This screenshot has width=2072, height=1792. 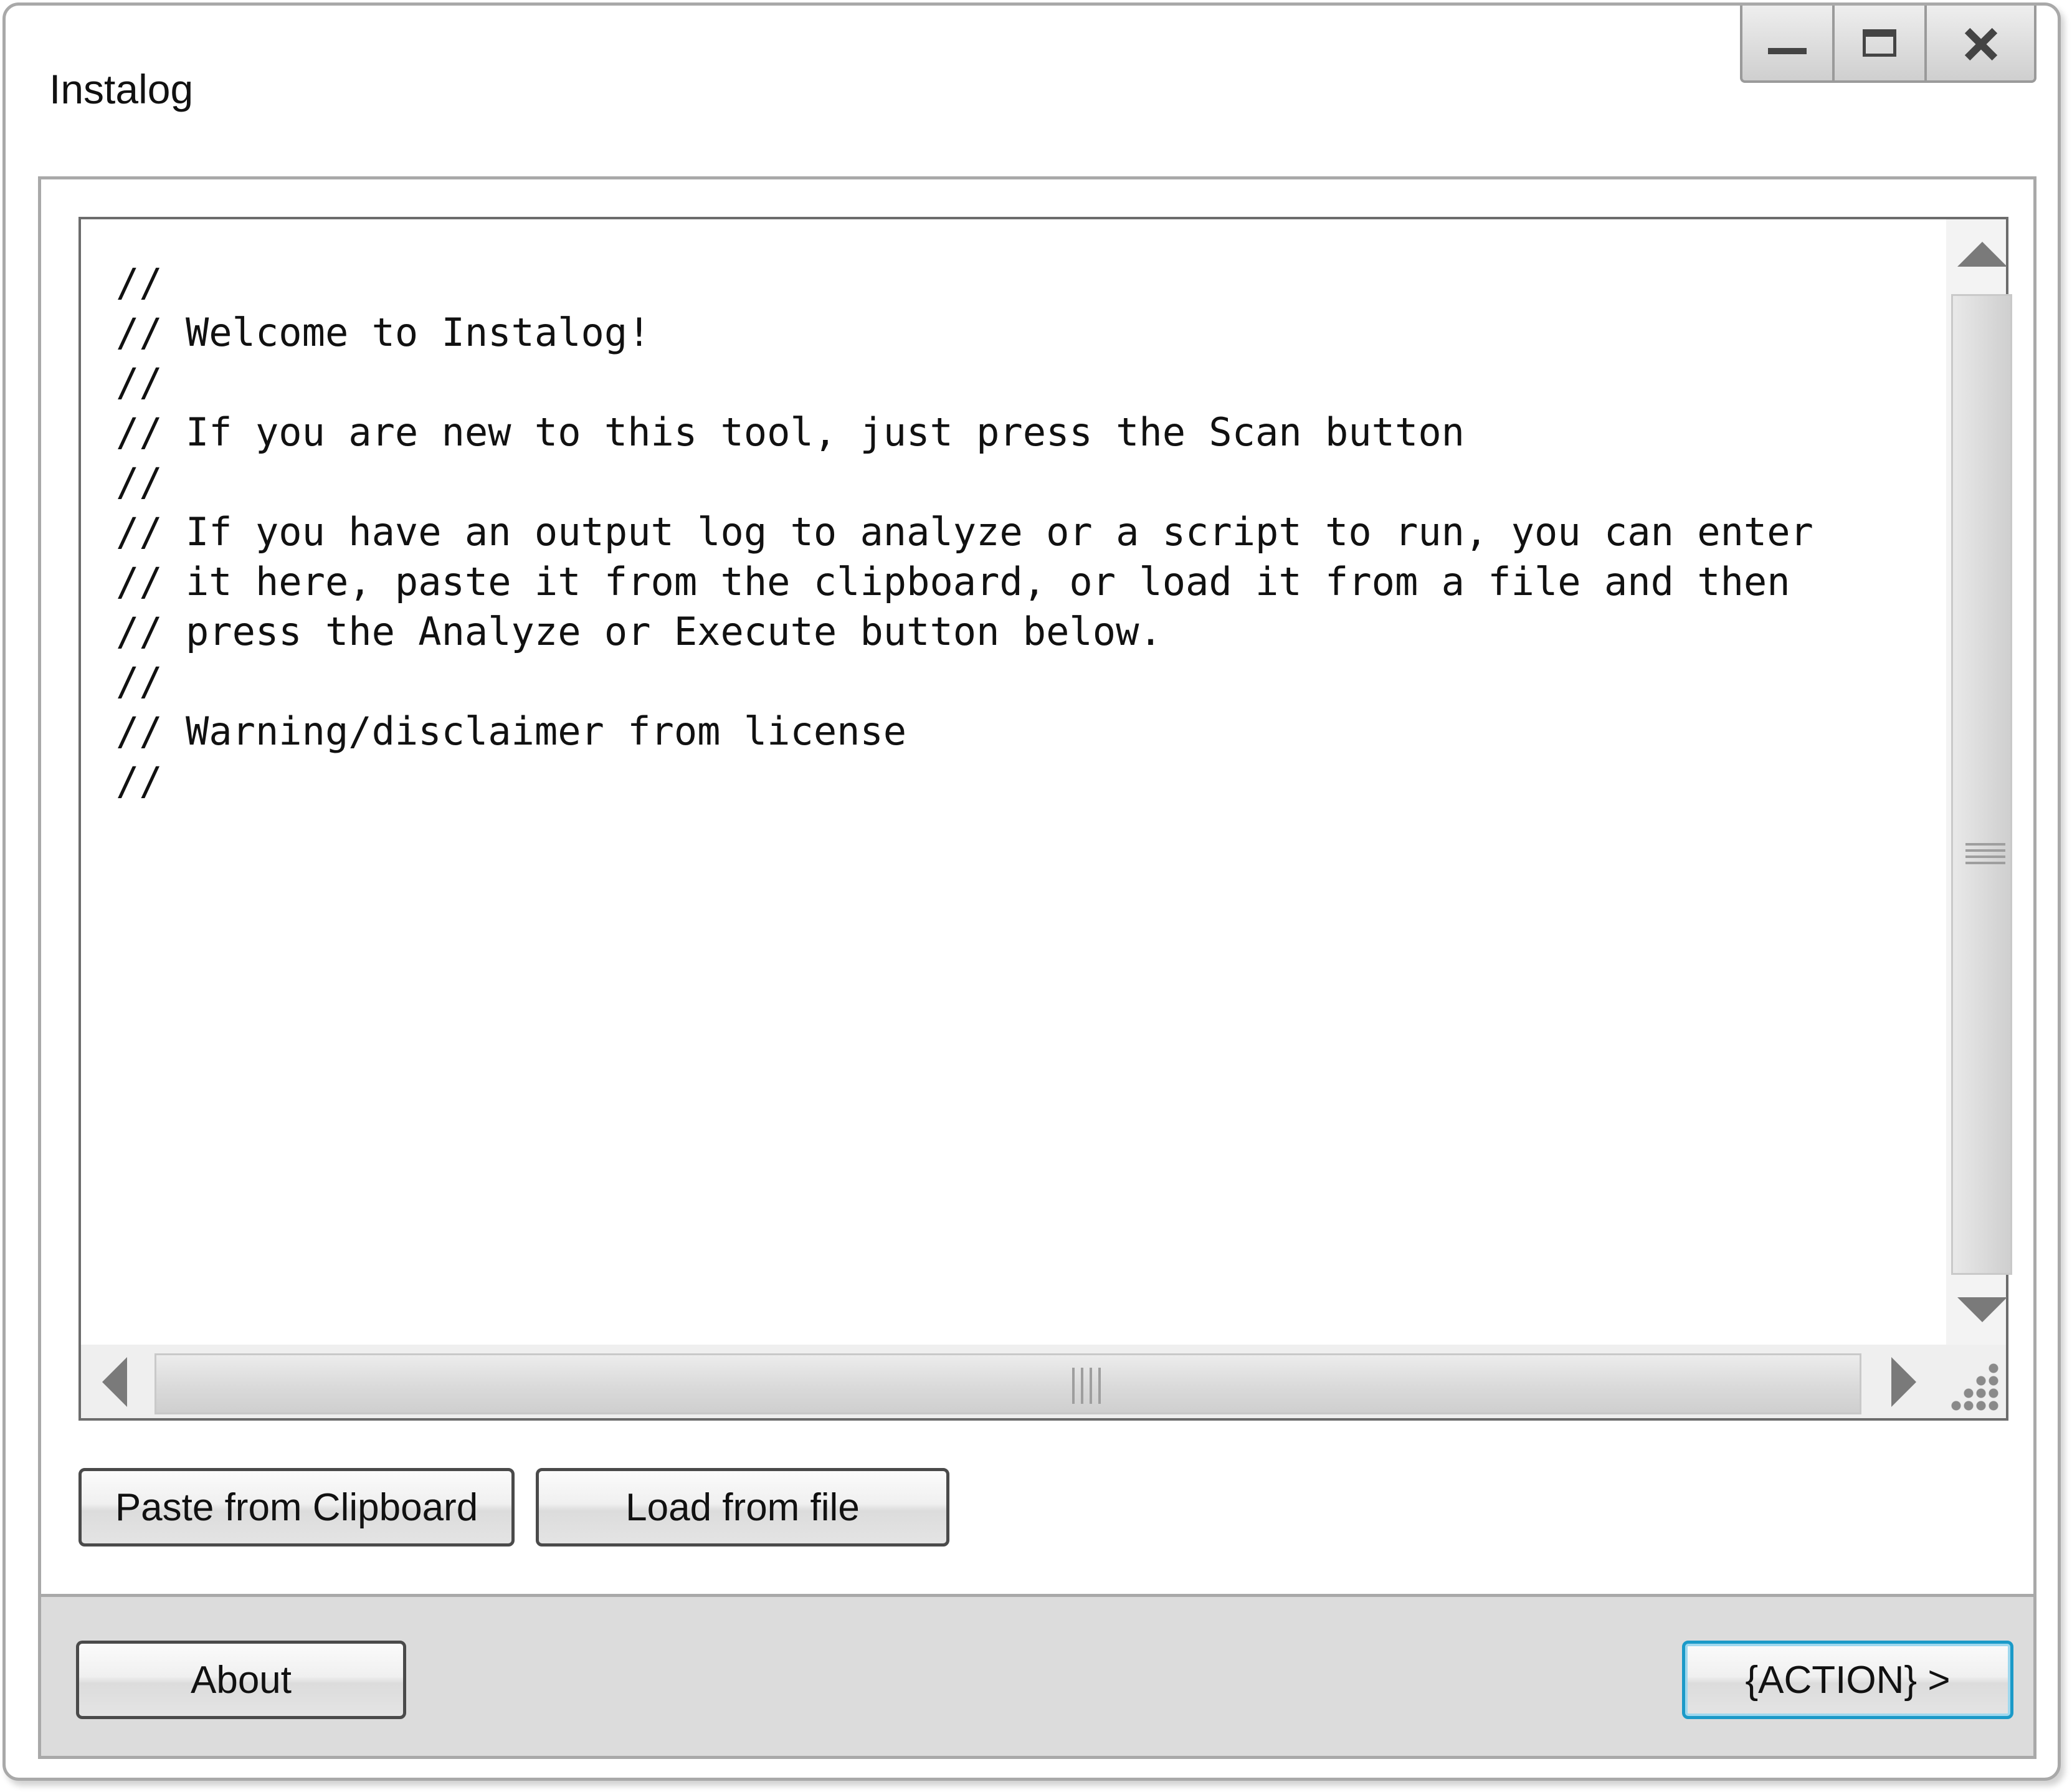 What do you see at coordinates (1787, 51) in the screenshot?
I see `minimize-icon` at bounding box center [1787, 51].